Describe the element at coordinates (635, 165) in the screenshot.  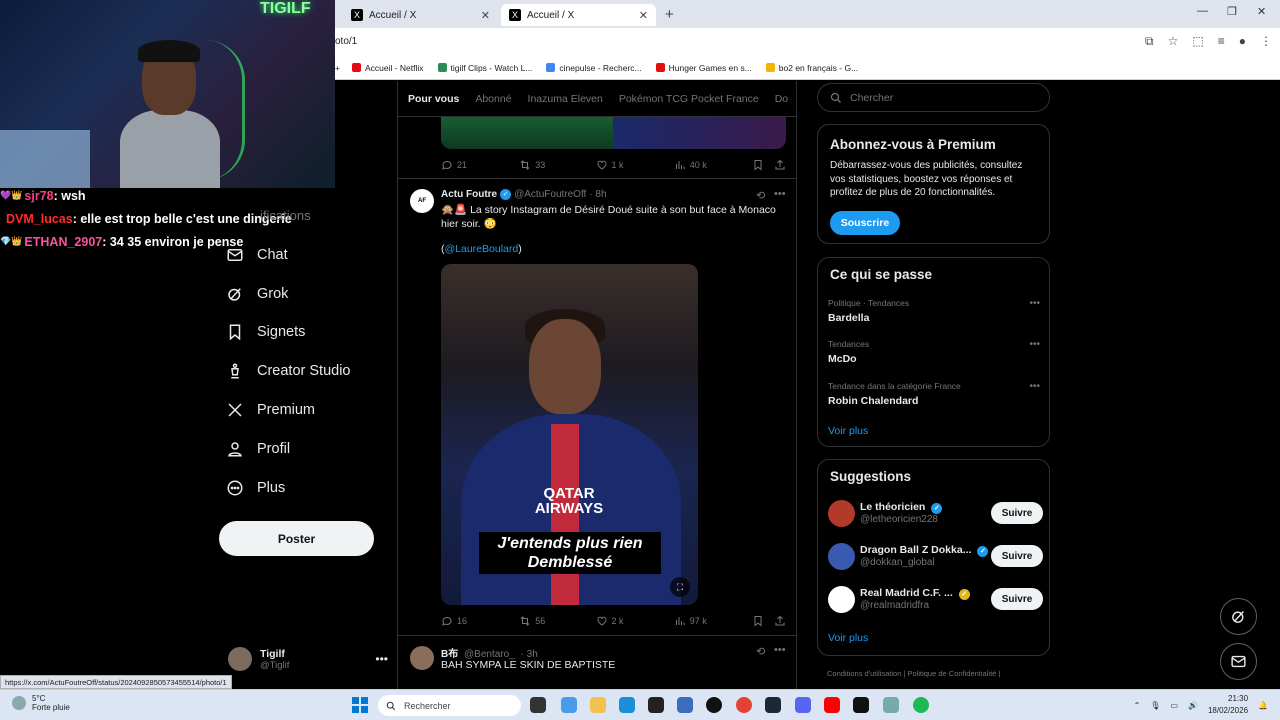
I see `like-button: 1 k` at that location.